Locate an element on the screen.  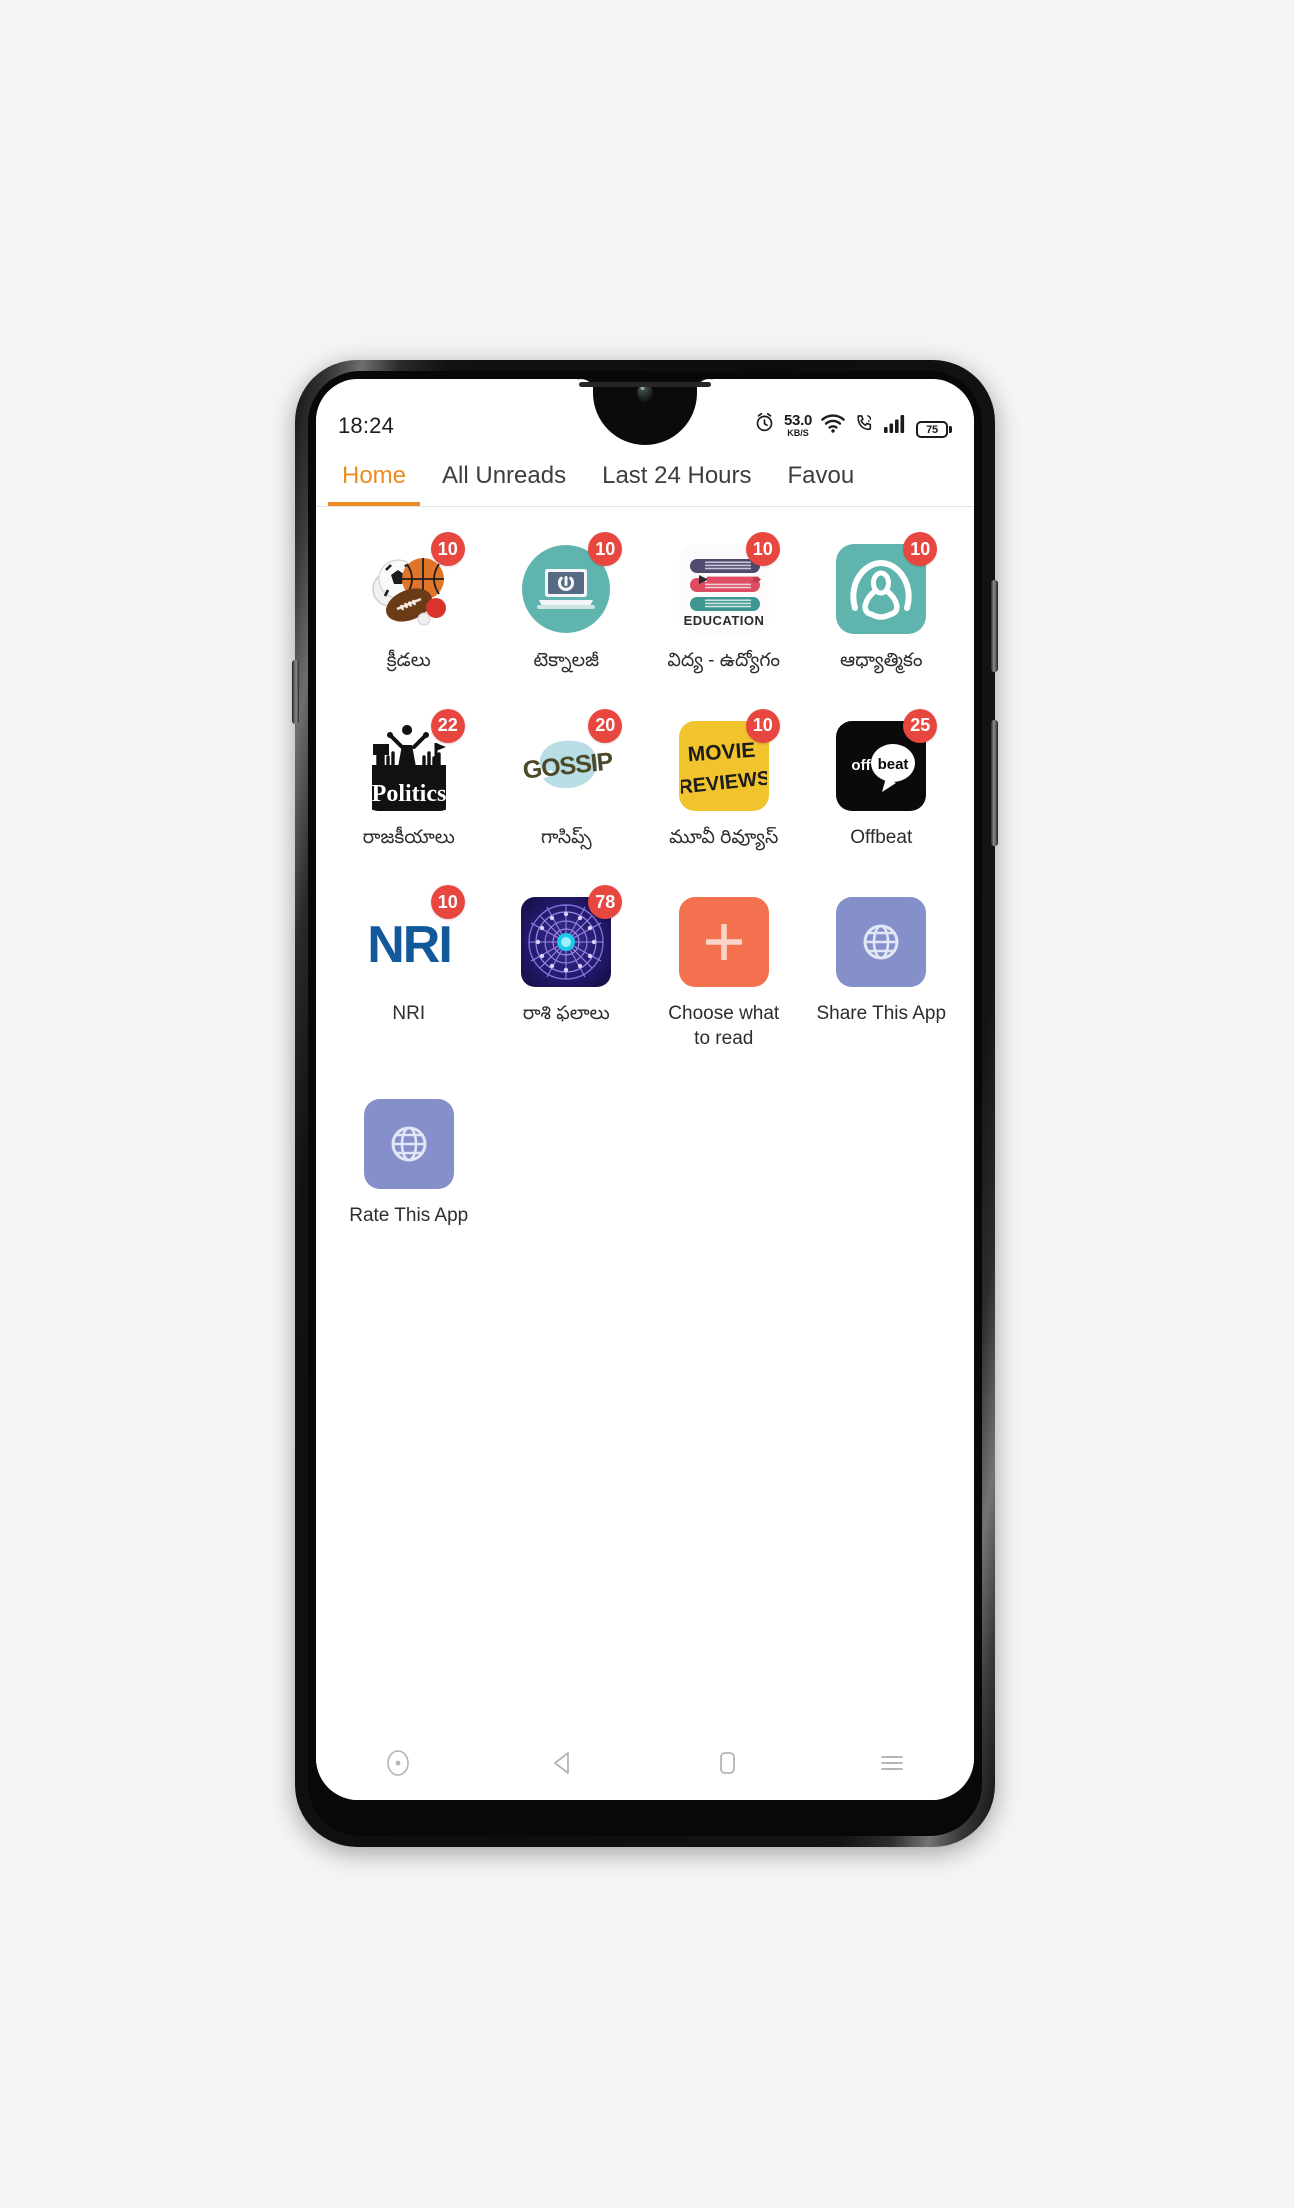
nav-recents-button is located at coordinates (892, 1763).